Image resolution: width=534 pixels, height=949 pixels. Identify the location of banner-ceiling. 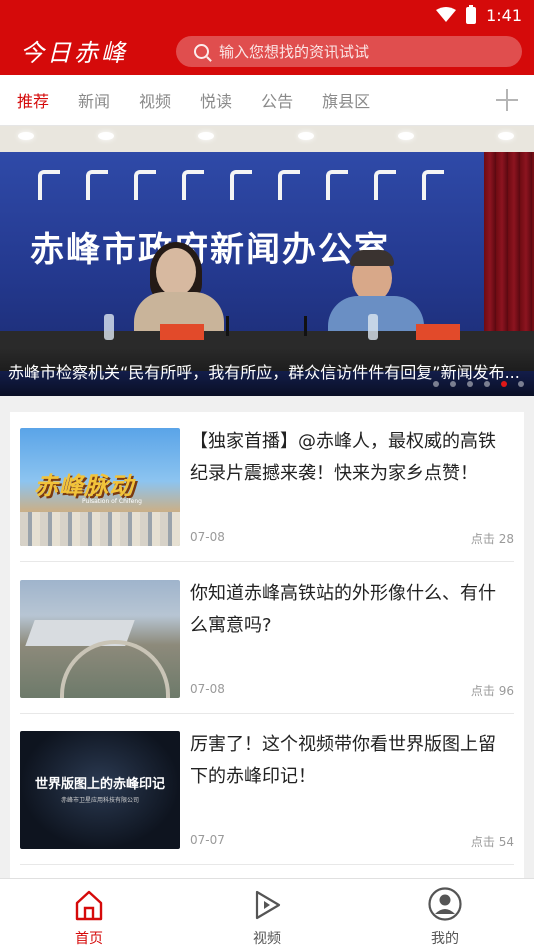
(267, 139).